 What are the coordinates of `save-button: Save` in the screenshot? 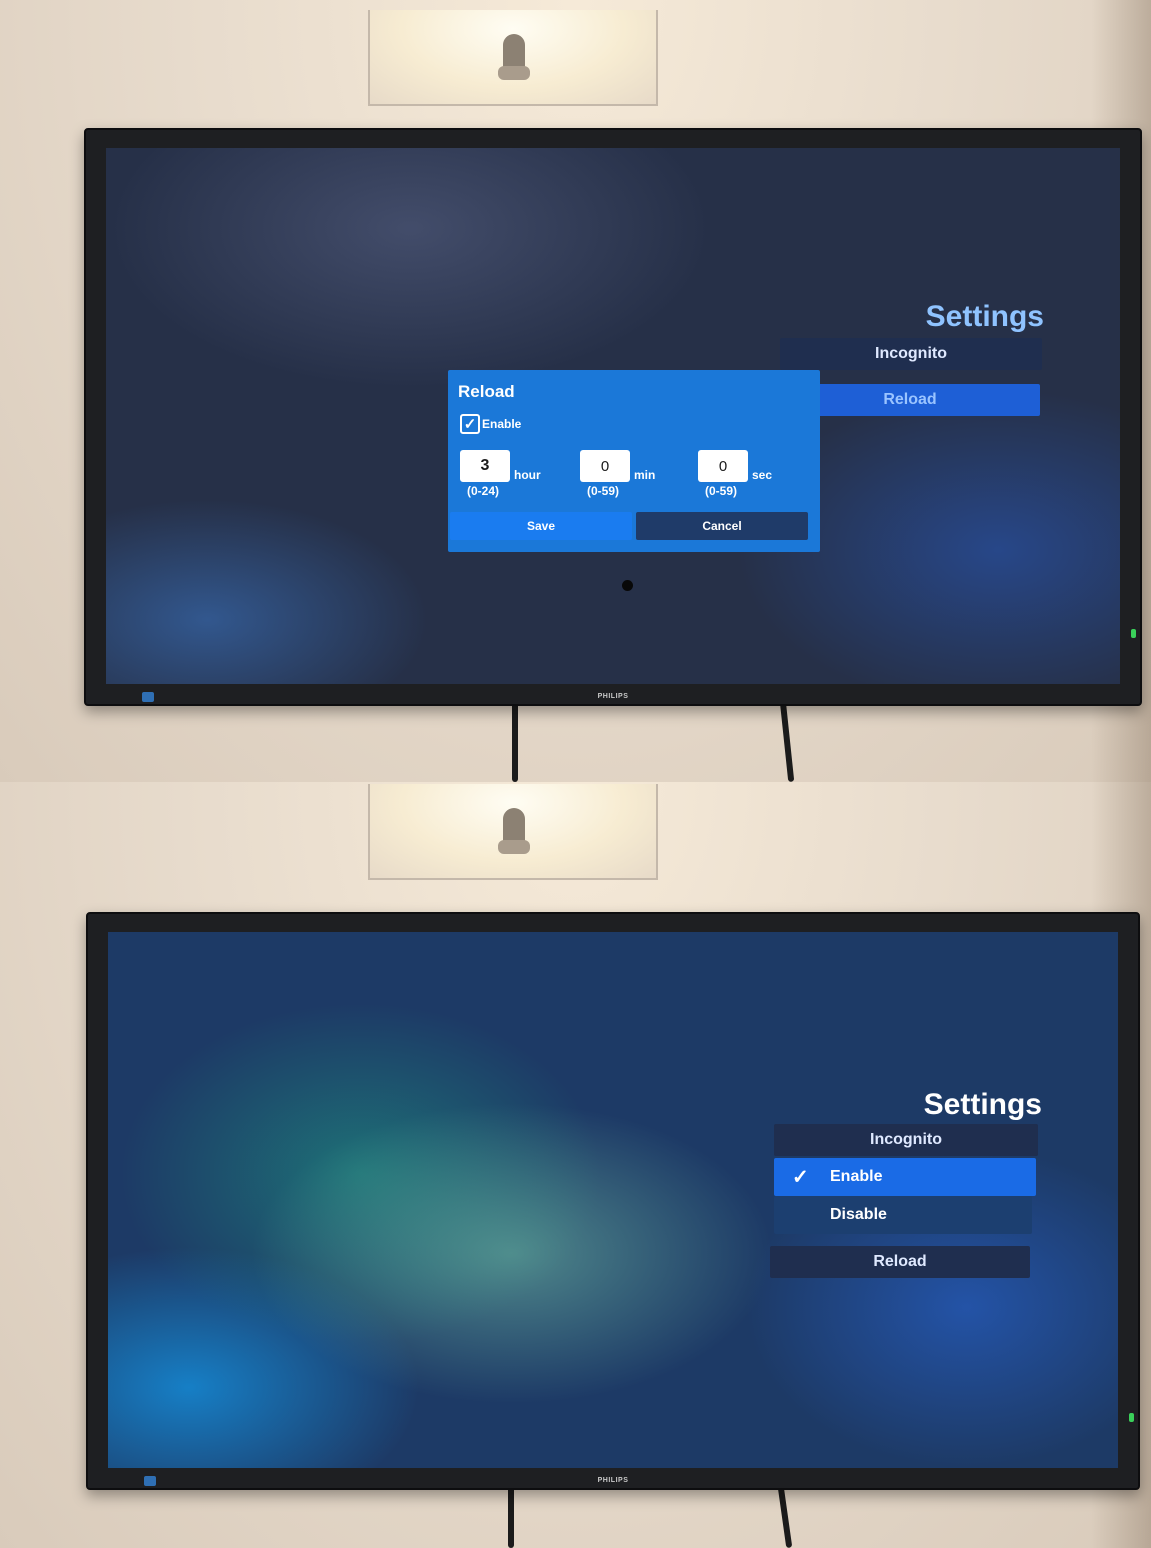 It's located at (541, 526).